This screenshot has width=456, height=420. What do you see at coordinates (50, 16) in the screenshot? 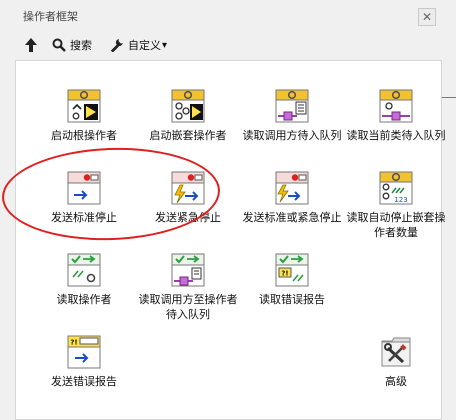
I see `window-title: 操作者框架` at bounding box center [50, 16].